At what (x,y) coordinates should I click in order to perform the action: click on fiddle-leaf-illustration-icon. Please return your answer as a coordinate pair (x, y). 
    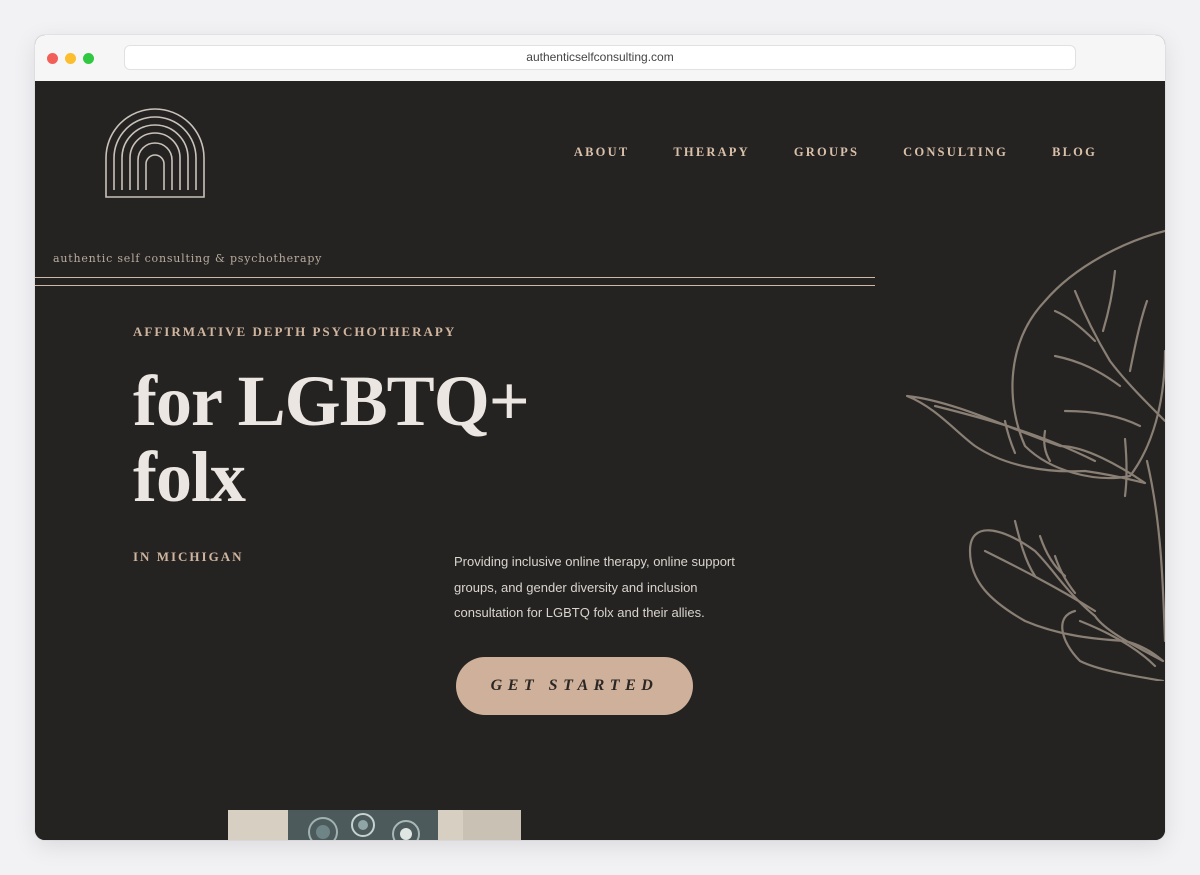
    Looking at the image, I should click on (1035, 455).